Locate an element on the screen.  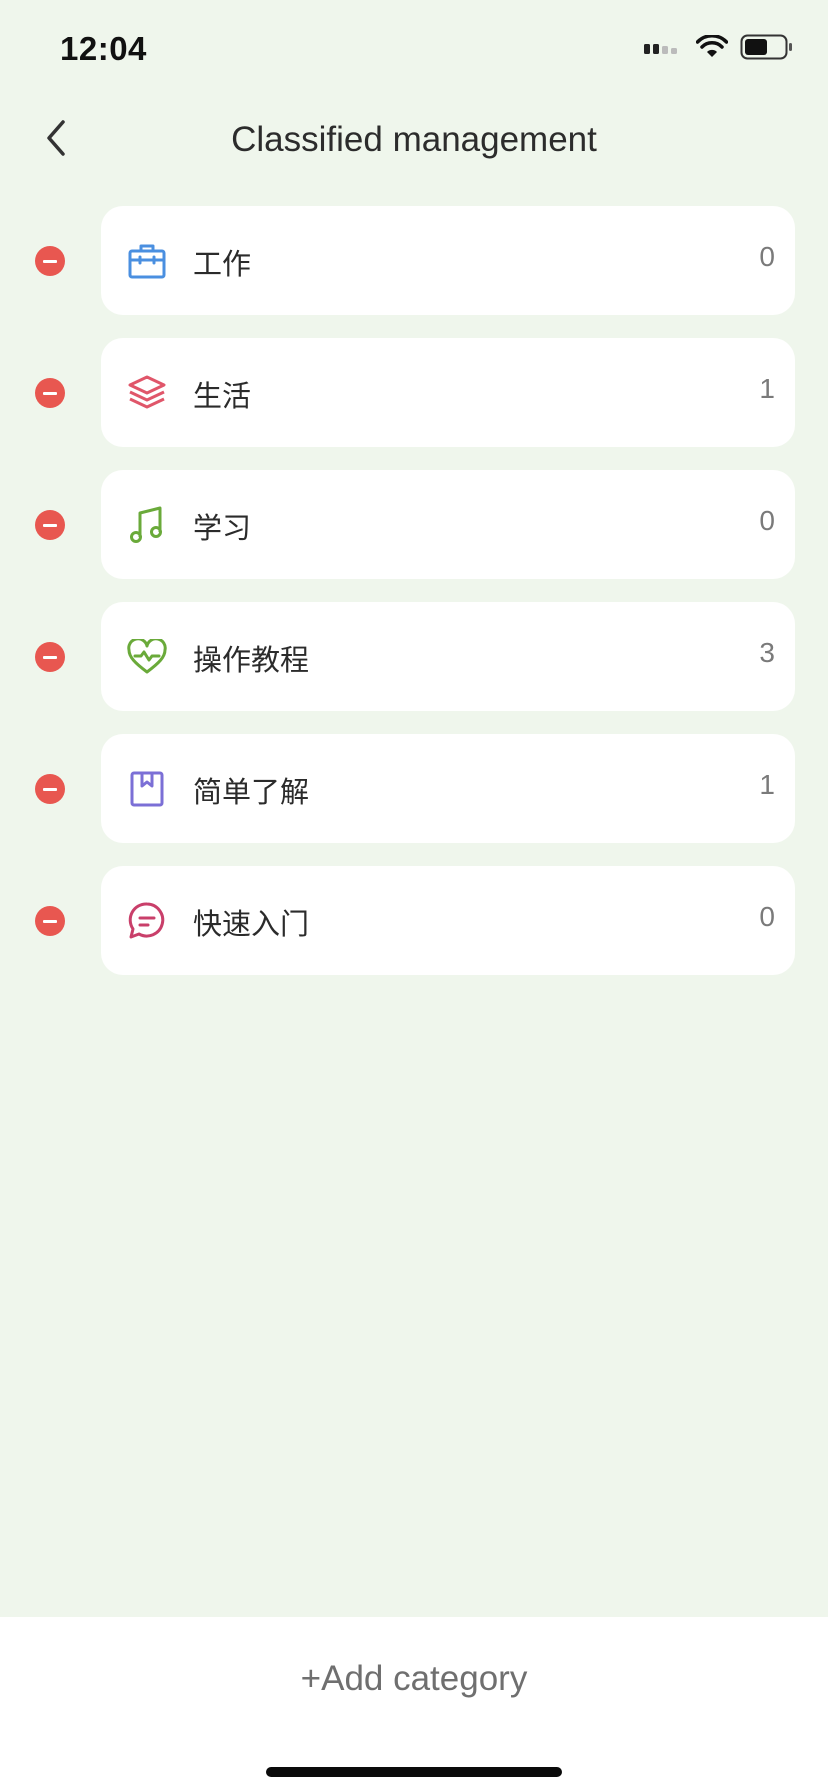
category-row: 工作 0 is located at coordinates (414, 260).